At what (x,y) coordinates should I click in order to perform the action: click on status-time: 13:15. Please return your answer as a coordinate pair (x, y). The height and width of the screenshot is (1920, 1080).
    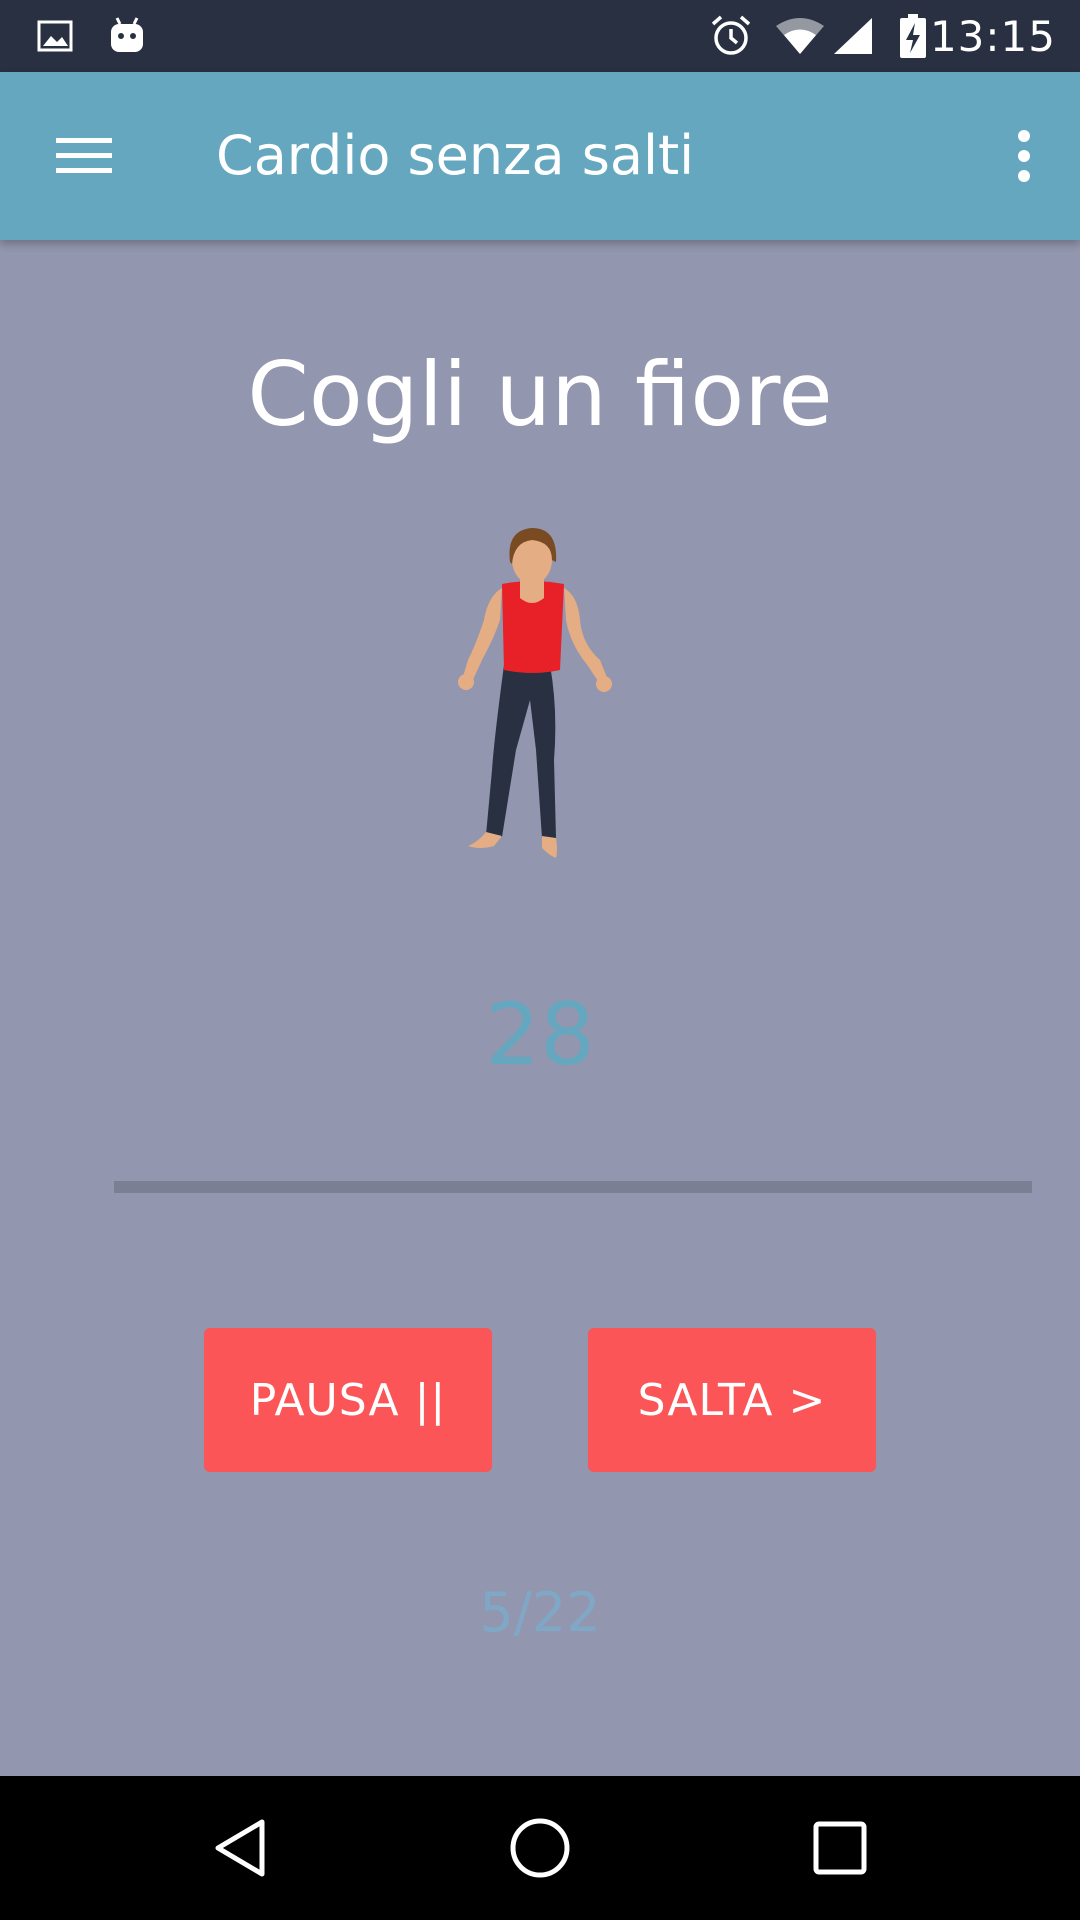
    Looking at the image, I should click on (992, 36).